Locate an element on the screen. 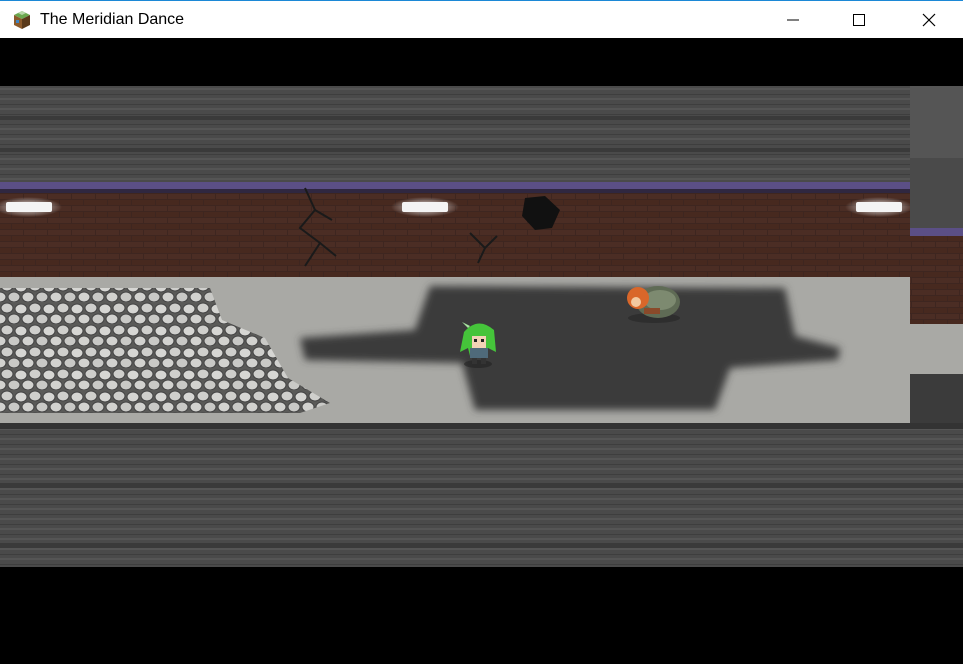 The height and width of the screenshot is (664, 963). minimize-button is located at coordinates (793, 19).